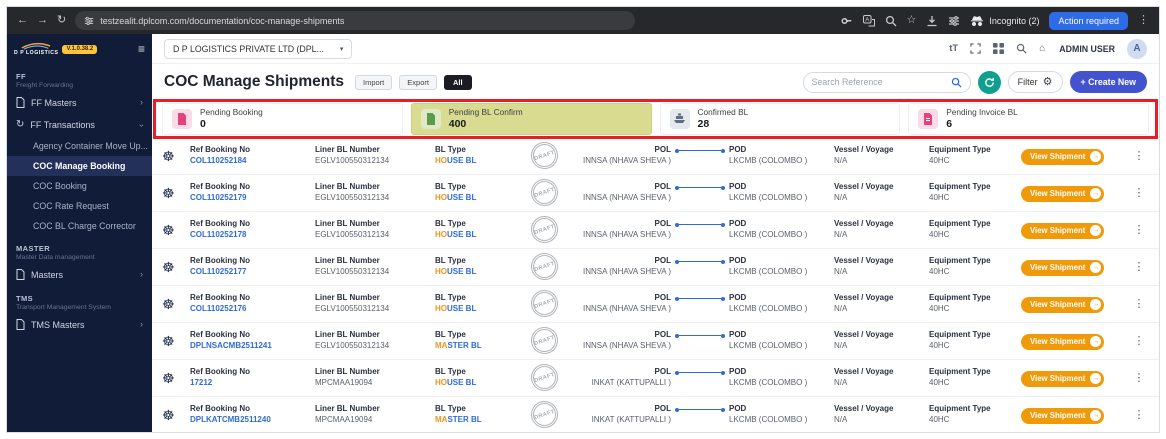  What do you see at coordinates (1035, 82) in the screenshot?
I see `filter-button: Filter ⚙` at bounding box center [1035, 82].